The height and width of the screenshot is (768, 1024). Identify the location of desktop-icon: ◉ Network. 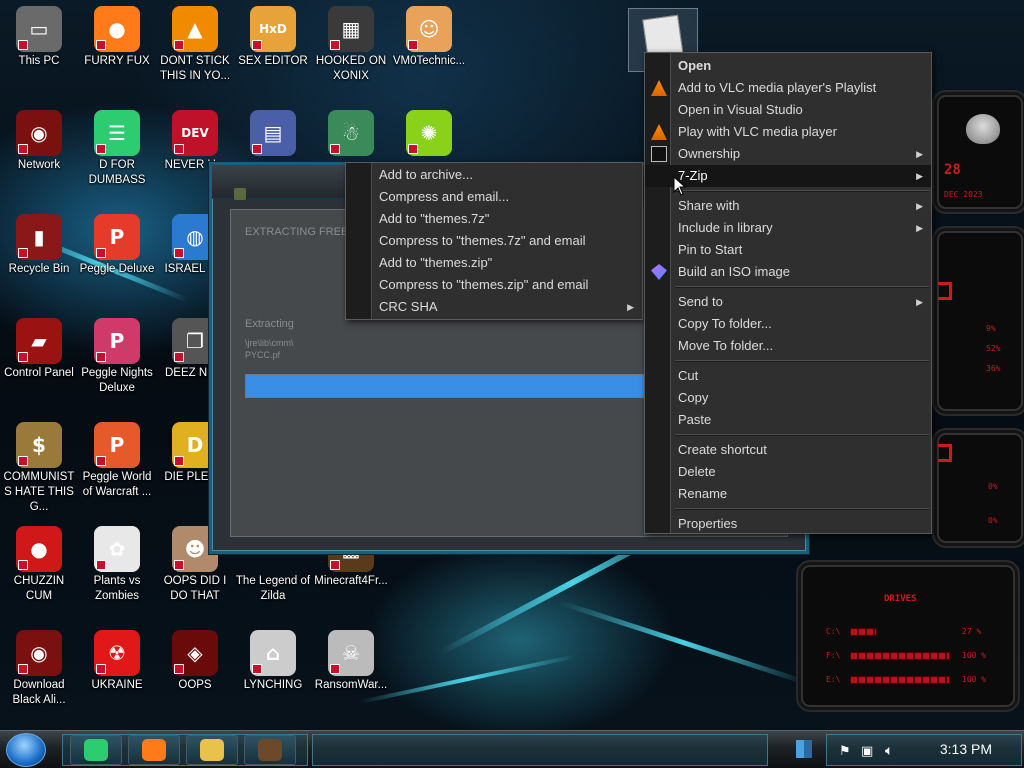
(39, 156).